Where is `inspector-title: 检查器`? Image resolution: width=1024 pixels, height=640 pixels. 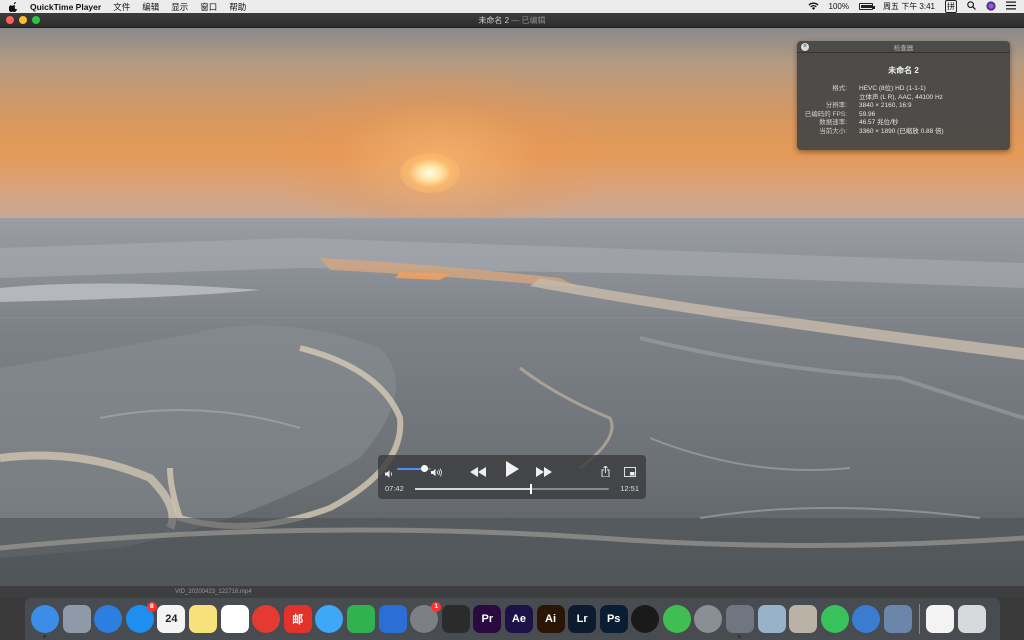
inspector-title: 检查器 is located at coordinates (903, 48).